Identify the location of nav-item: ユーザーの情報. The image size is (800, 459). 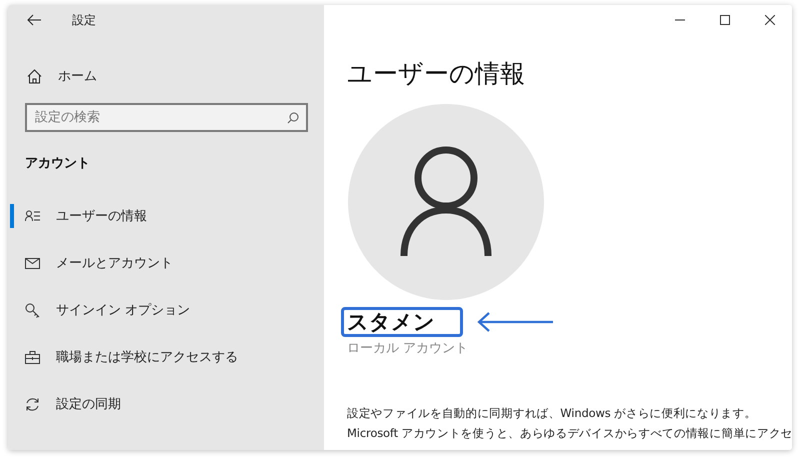
(78, 216).